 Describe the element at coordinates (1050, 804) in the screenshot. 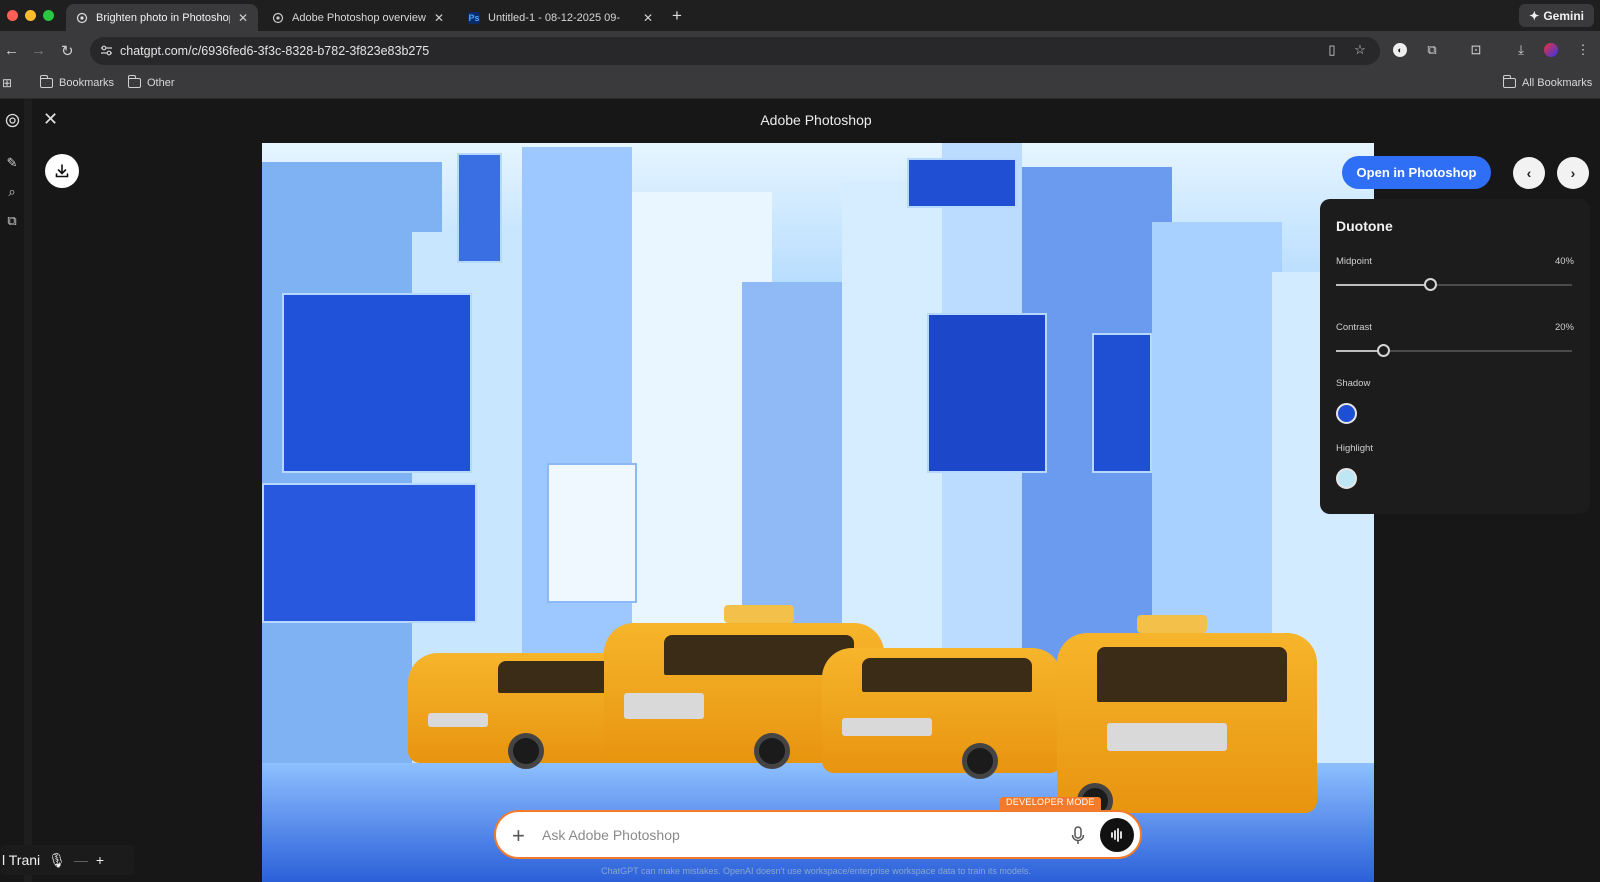

I see `developer-mode-badge: DEVELOPER MODE` at that location.